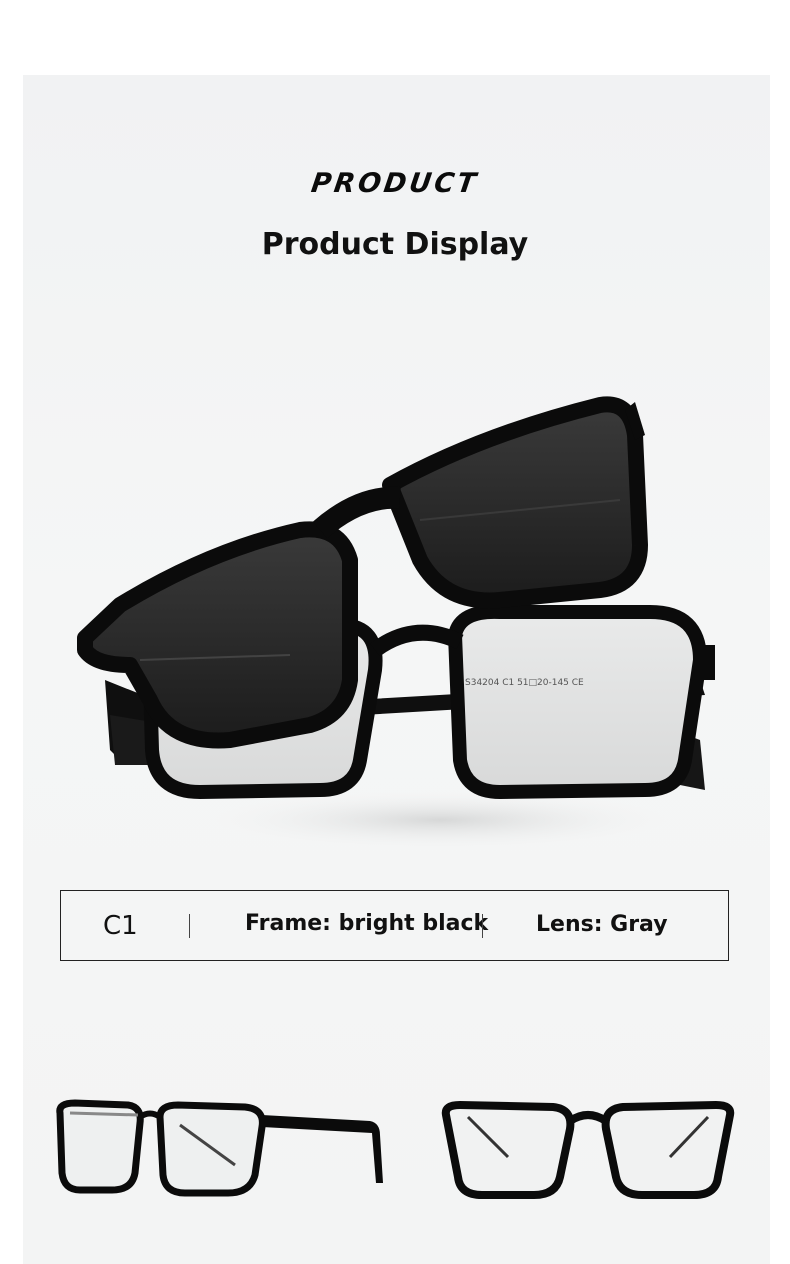 The height and width of the screenshot is (1264, 790). Describe the element at coordinates (395, 244) in the screenshot. I see `section-subheadline: Product Display` at that location.